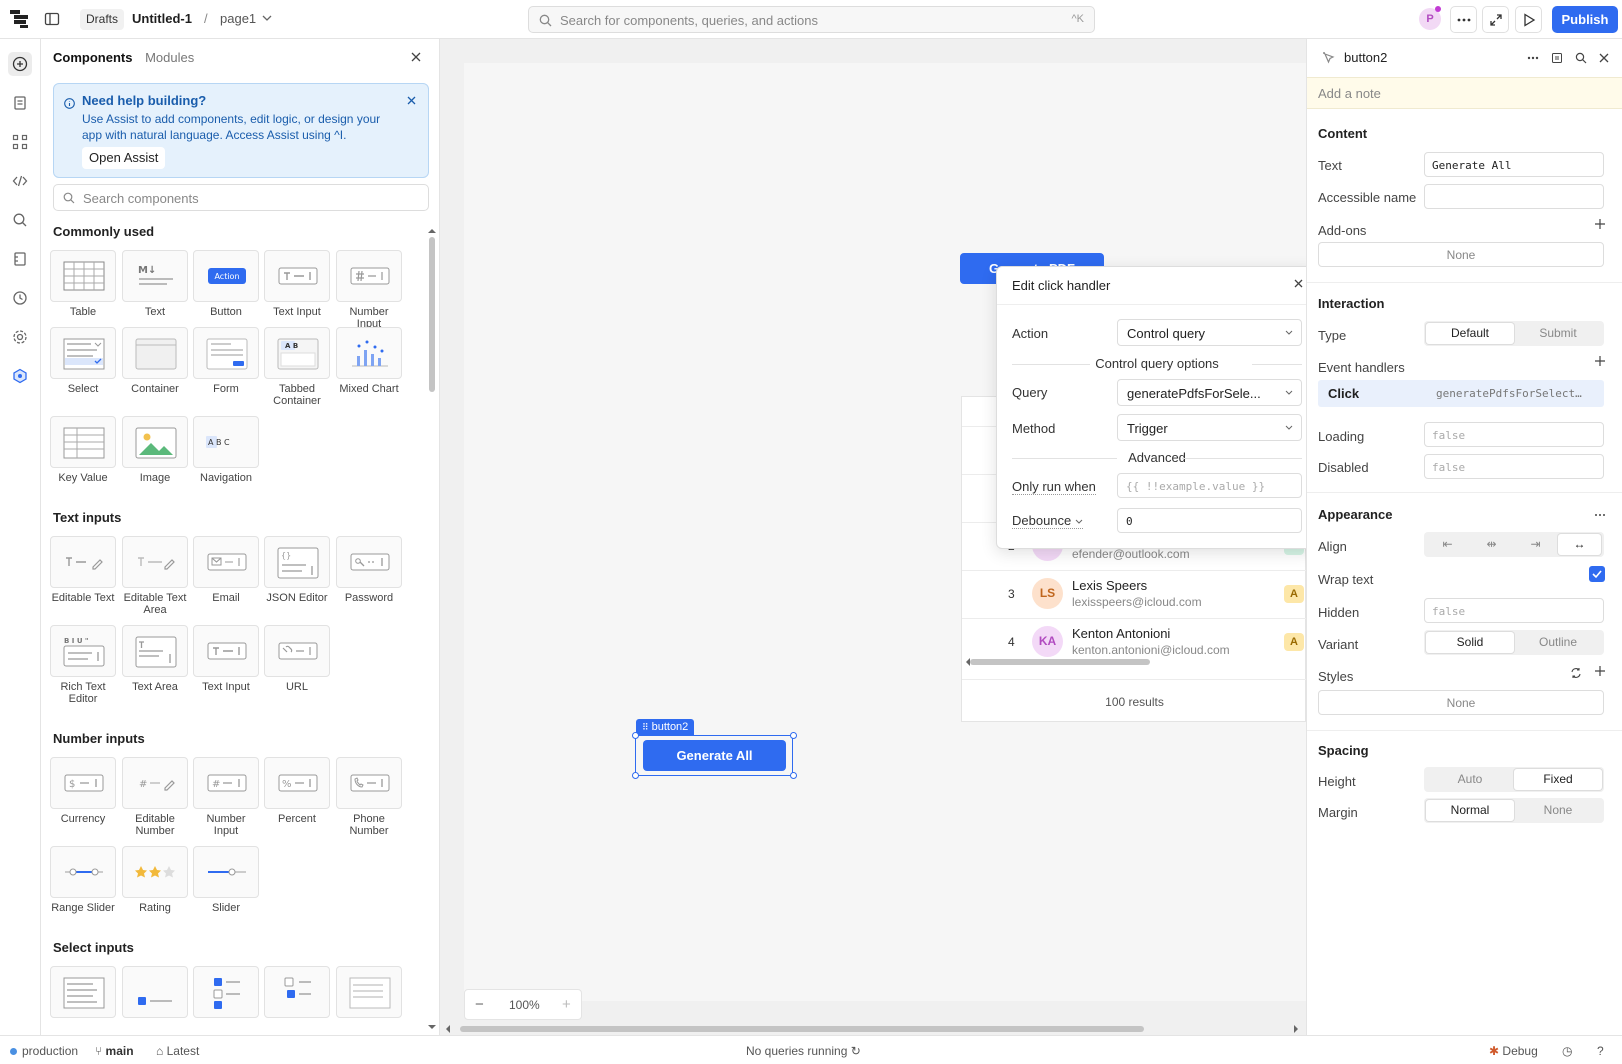 The image size is (1622, 1064). What do you see at coordinates (297, 367) in the screenshot?
I see `component-tabbed-container: A B Tabbed Container` at bounding box center [297, 367].